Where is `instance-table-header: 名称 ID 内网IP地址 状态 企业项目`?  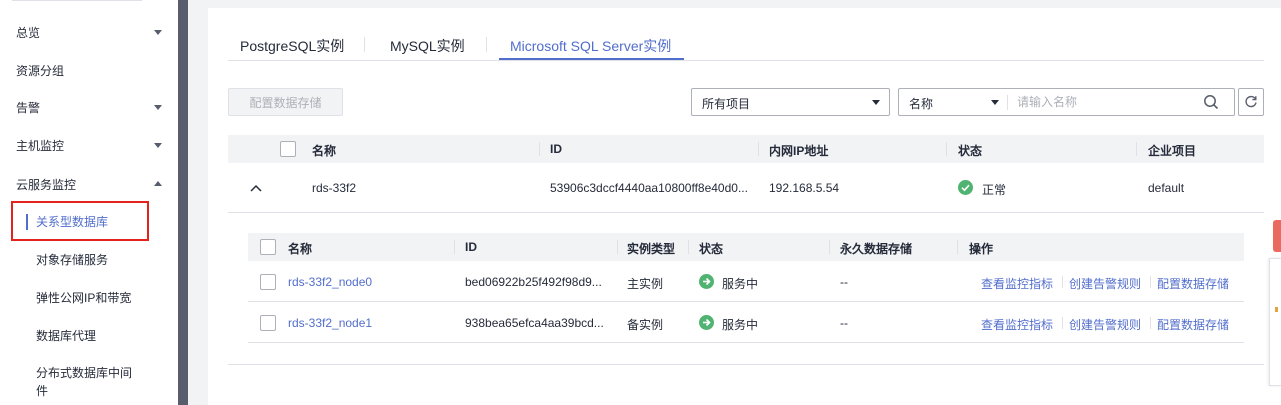
instance-table-header: 名称 ID 内网IP地址 状态 企业项目 is located at coordinates (746, 149).